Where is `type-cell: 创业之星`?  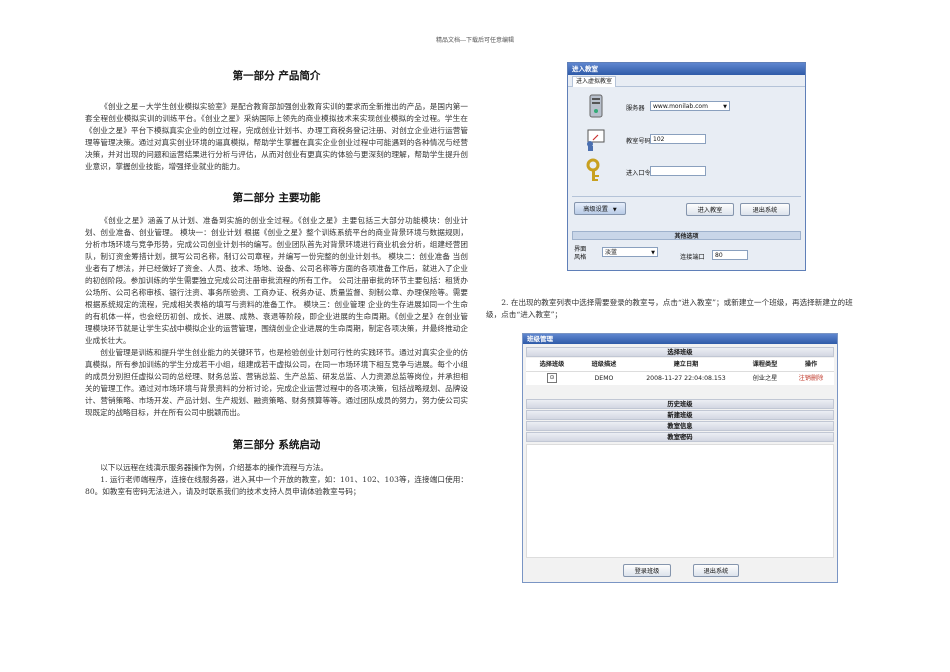 type-cell: 创业之星 is located at coordinates (765, 378).